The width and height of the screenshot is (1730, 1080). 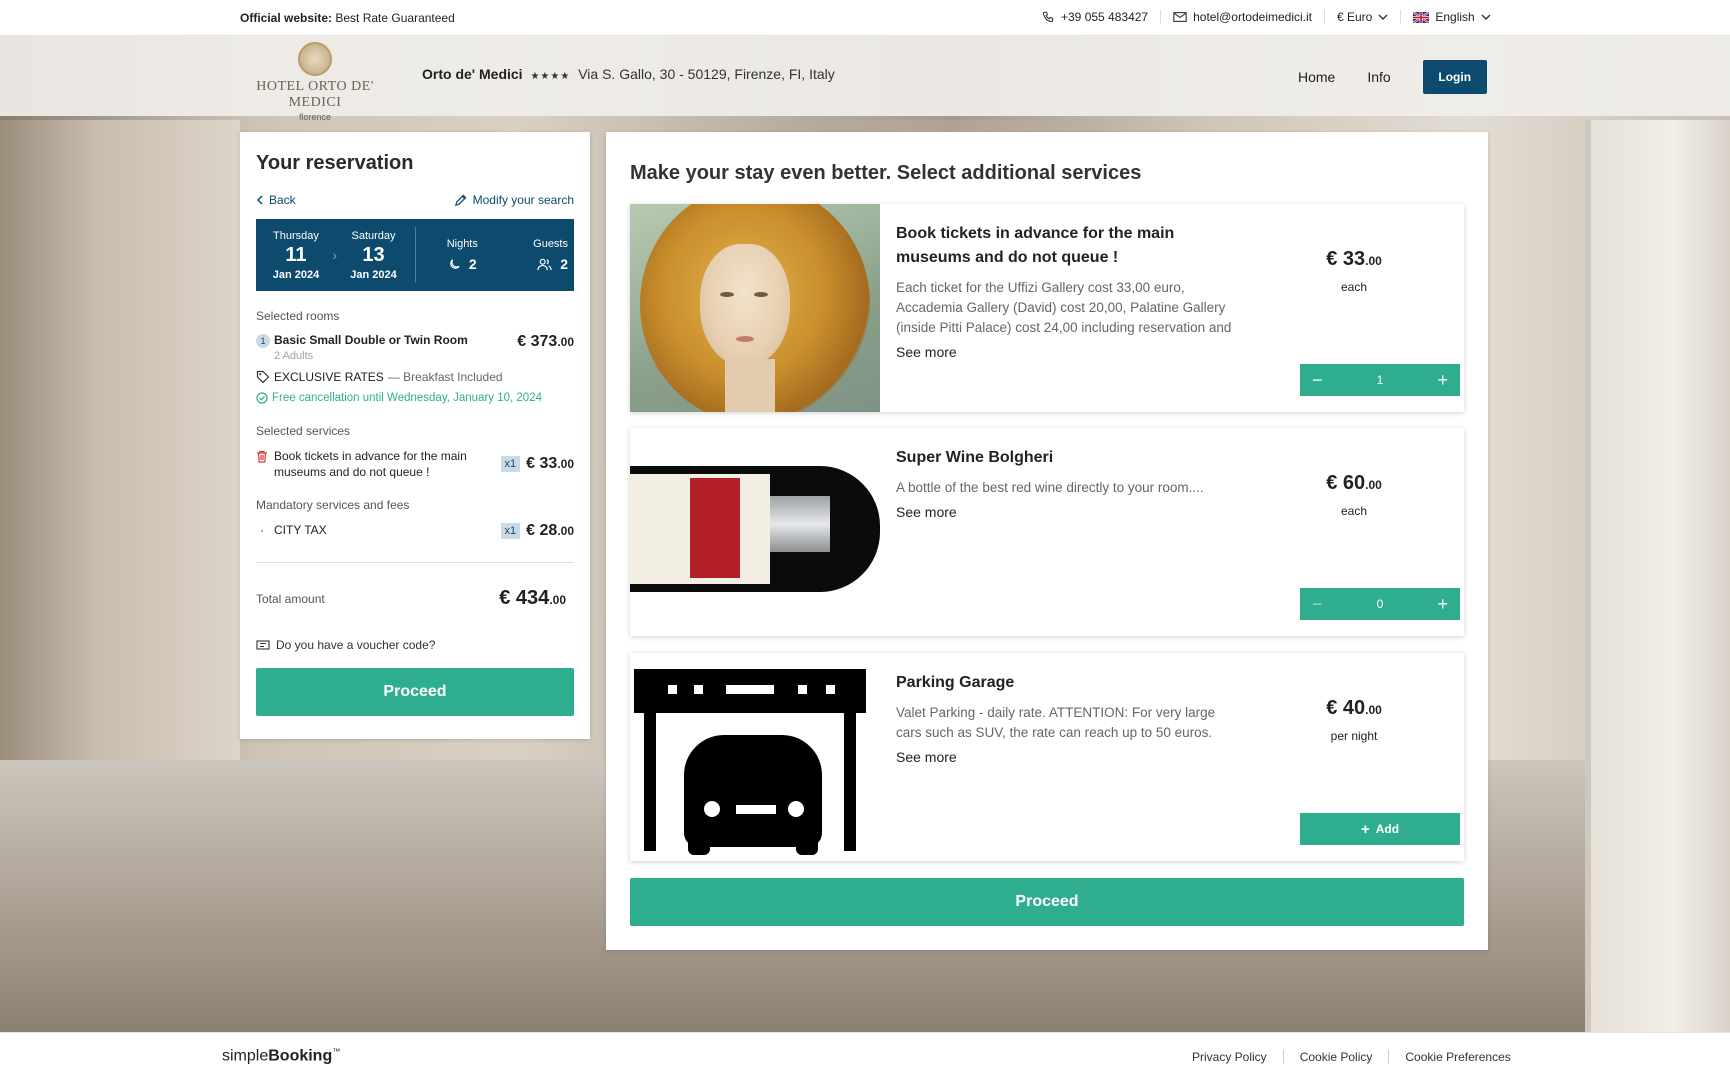 I want to click on service-qty-badge: x1, so click(x=510, y=464).